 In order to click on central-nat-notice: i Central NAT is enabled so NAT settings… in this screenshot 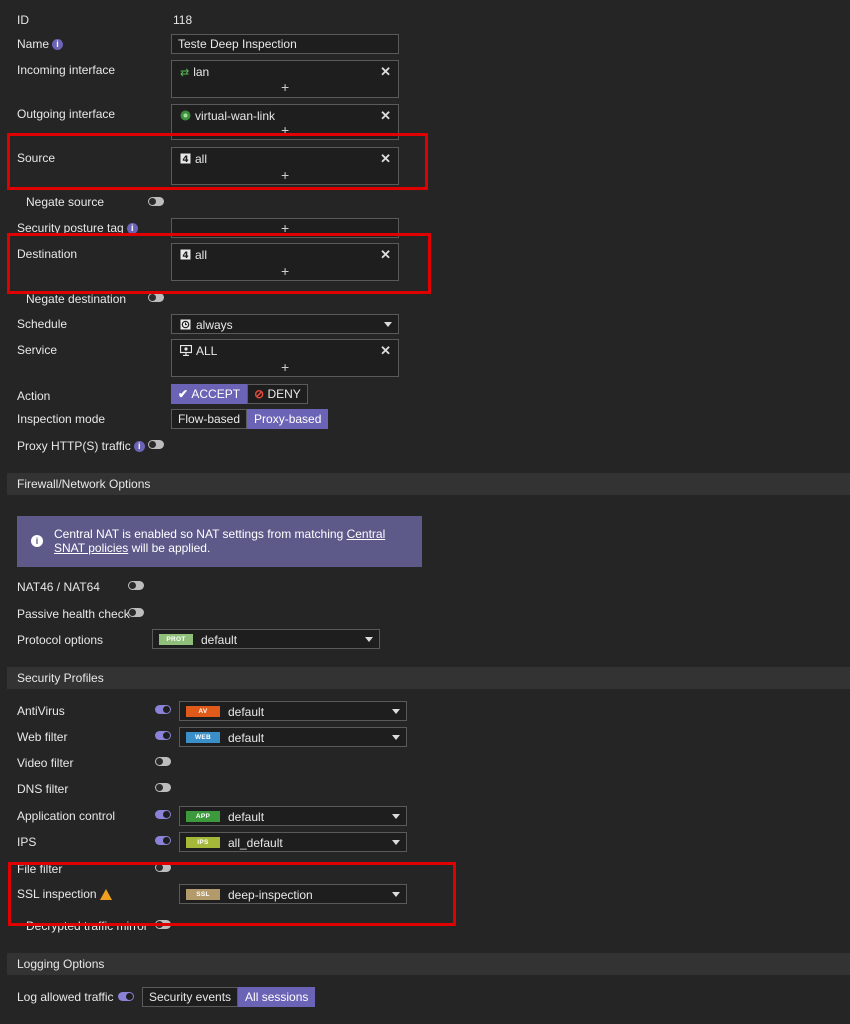, I will do `click(219, 541)`.